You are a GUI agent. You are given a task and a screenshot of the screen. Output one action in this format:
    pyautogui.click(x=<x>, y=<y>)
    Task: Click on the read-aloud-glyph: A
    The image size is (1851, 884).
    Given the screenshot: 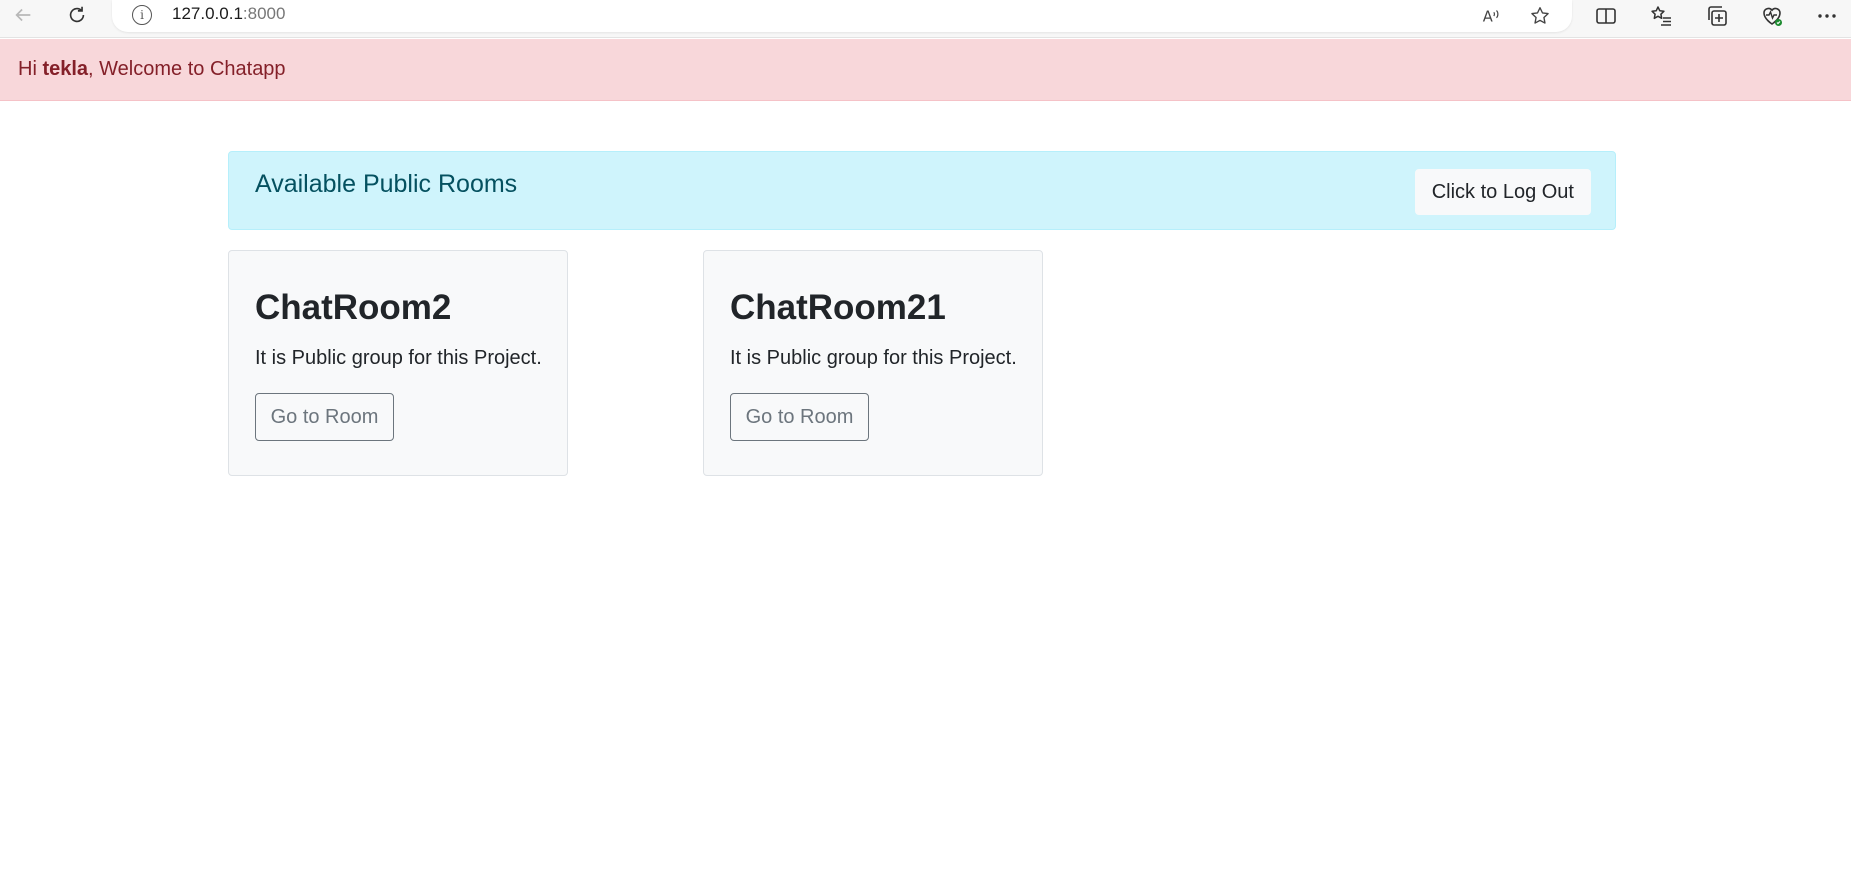 What is the action you would take?
    pyautogui.click(x=1488, y=17)
    